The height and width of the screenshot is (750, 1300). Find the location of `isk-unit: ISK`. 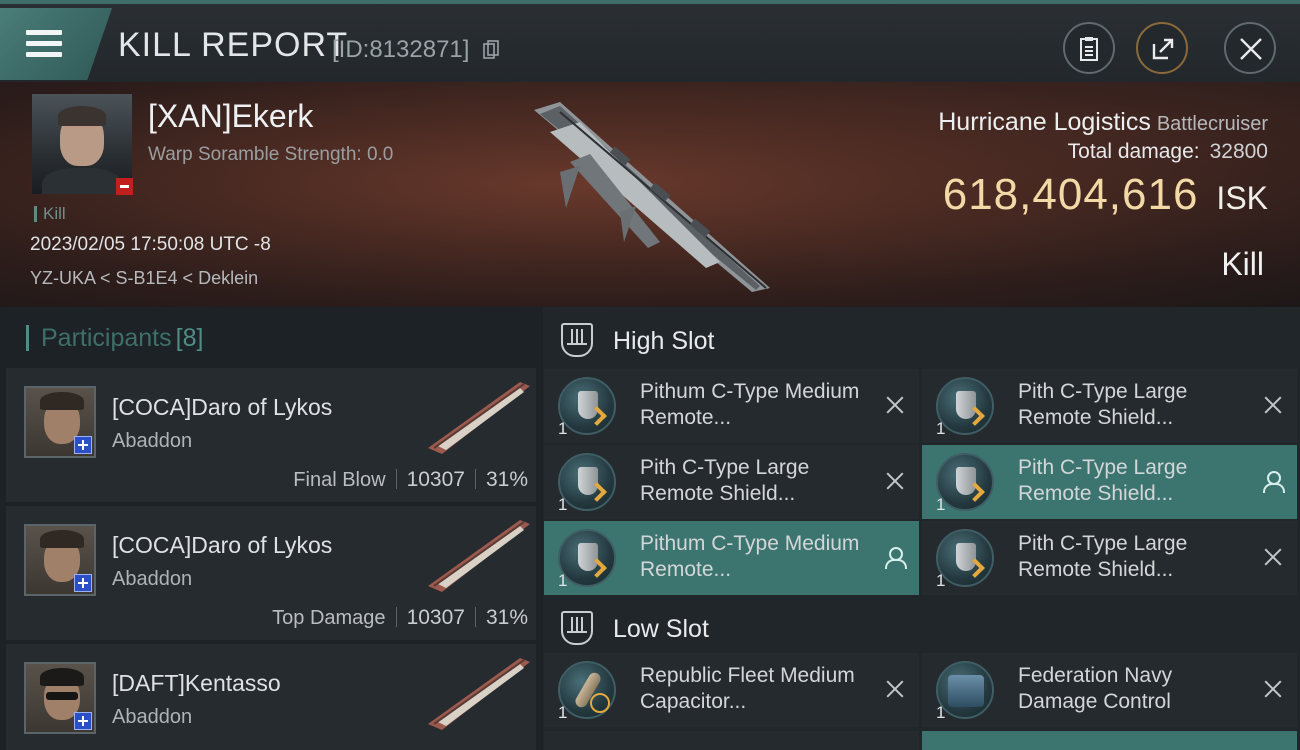

isk-unit: ISK is located at coordinates (1242, 198).